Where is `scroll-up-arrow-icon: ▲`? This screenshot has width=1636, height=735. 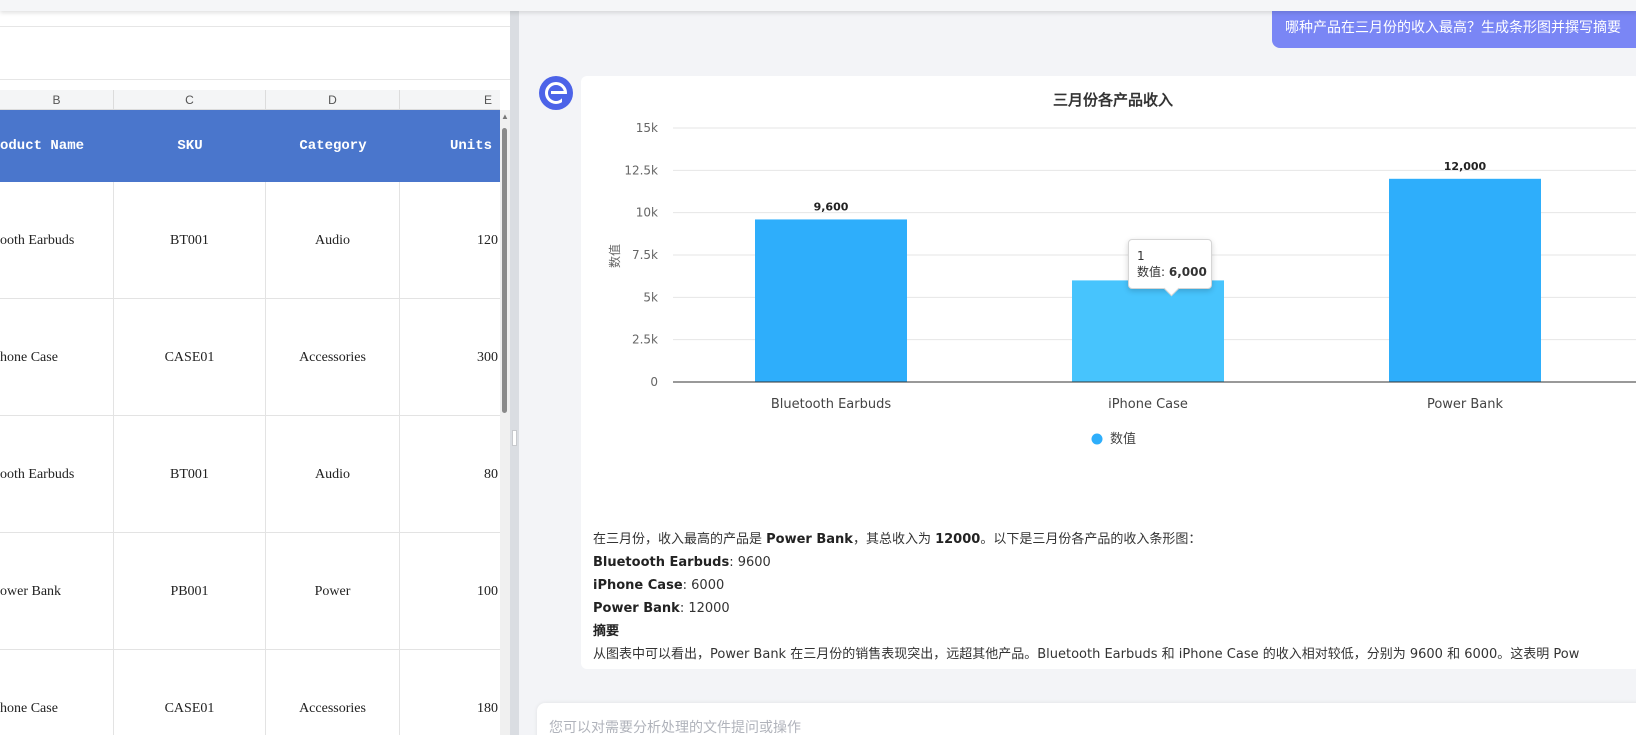
scroll-up-arrow-icon: ▲ is located at coordinates (505, 116).